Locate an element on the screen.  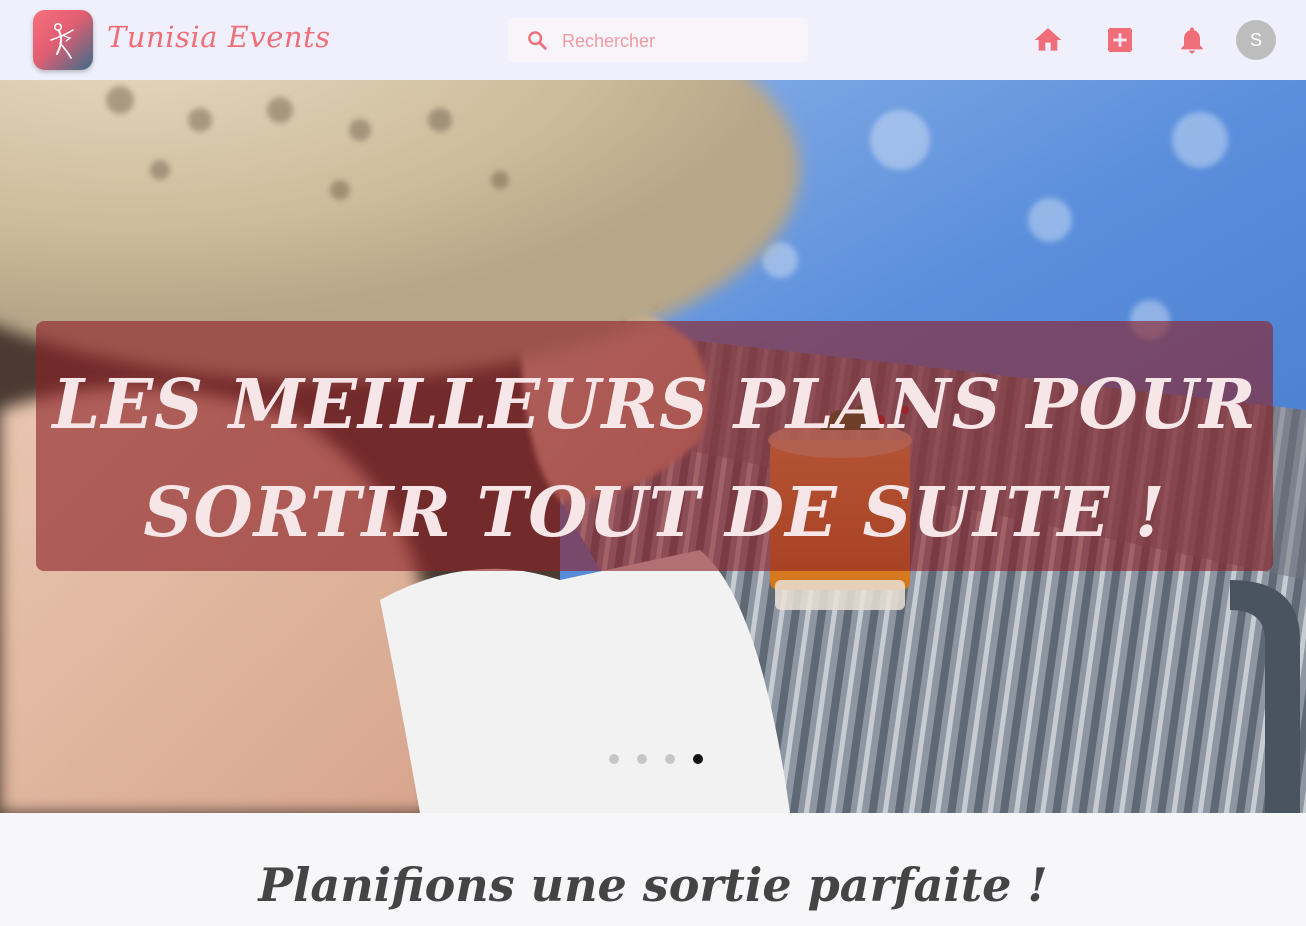
top-app-bar: Tunisia Events S is located at coordinates (653, 40).